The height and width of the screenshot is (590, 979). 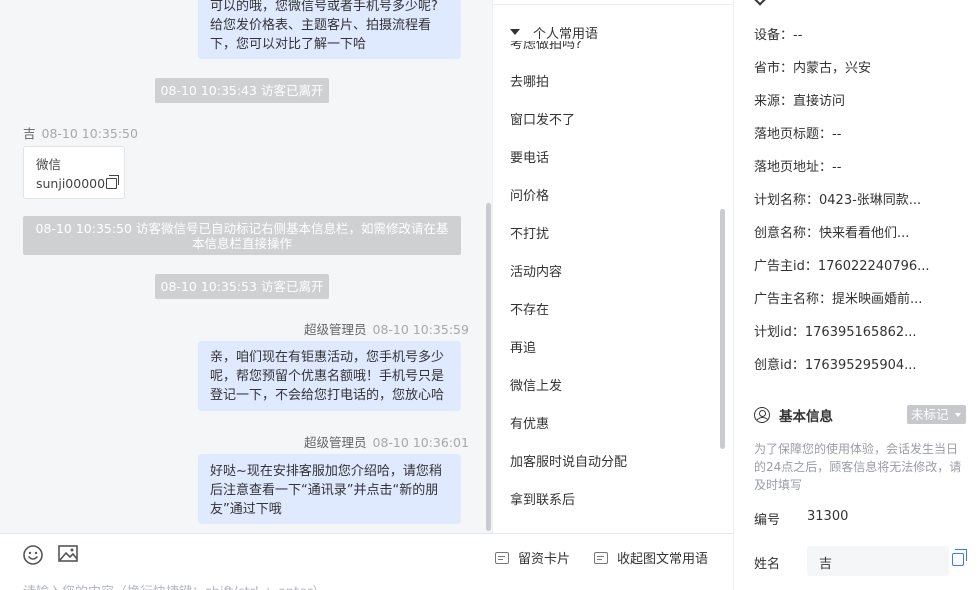 What do you see at coordinates (566, 34) in the screenshot?
I see `group-label: 个人常用语` at bounding box center [566, 34].